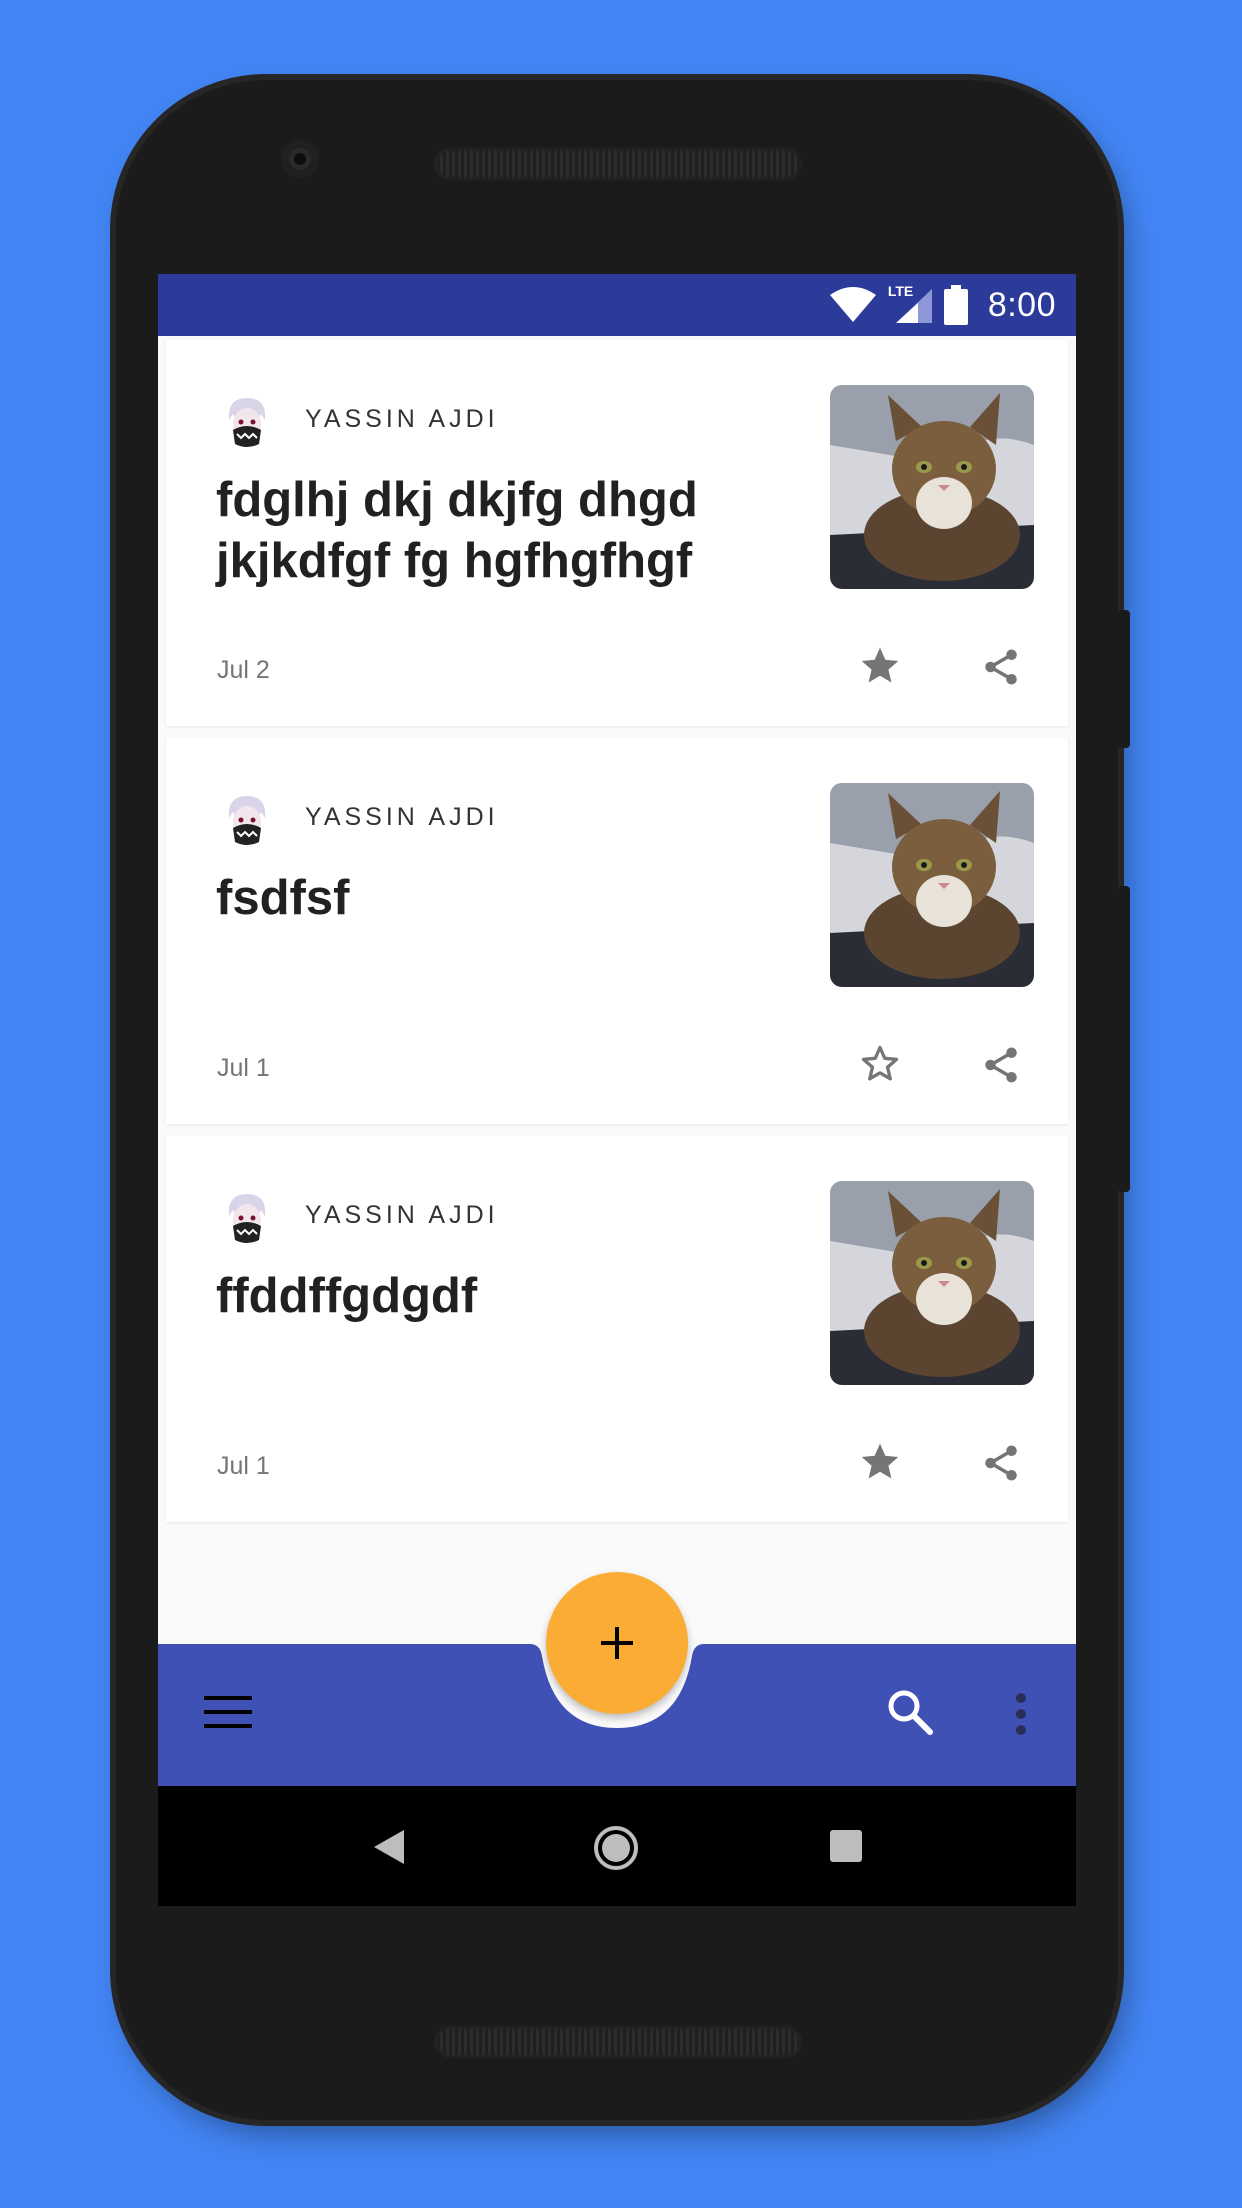  I want to click on search-icon, so click(910, 1712).